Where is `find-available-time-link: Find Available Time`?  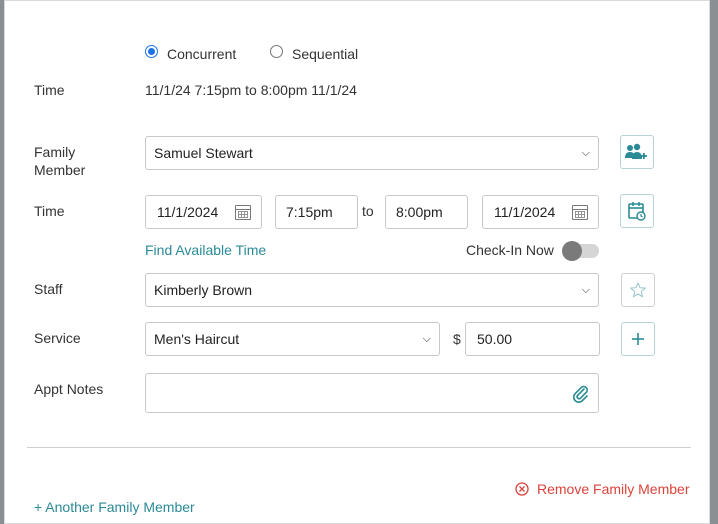 find-available-time-link: Find Available Time is located at coordinates (205, 250).